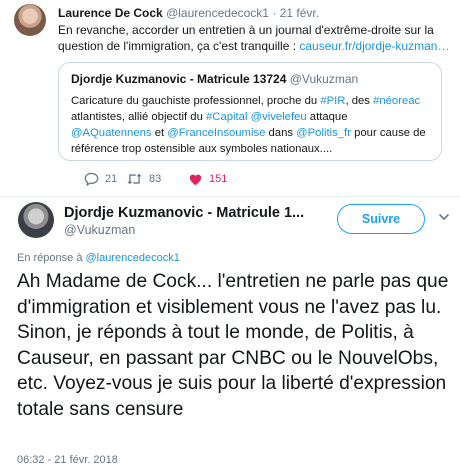  I want to click on chevron-down-icon, so click(444, 219).